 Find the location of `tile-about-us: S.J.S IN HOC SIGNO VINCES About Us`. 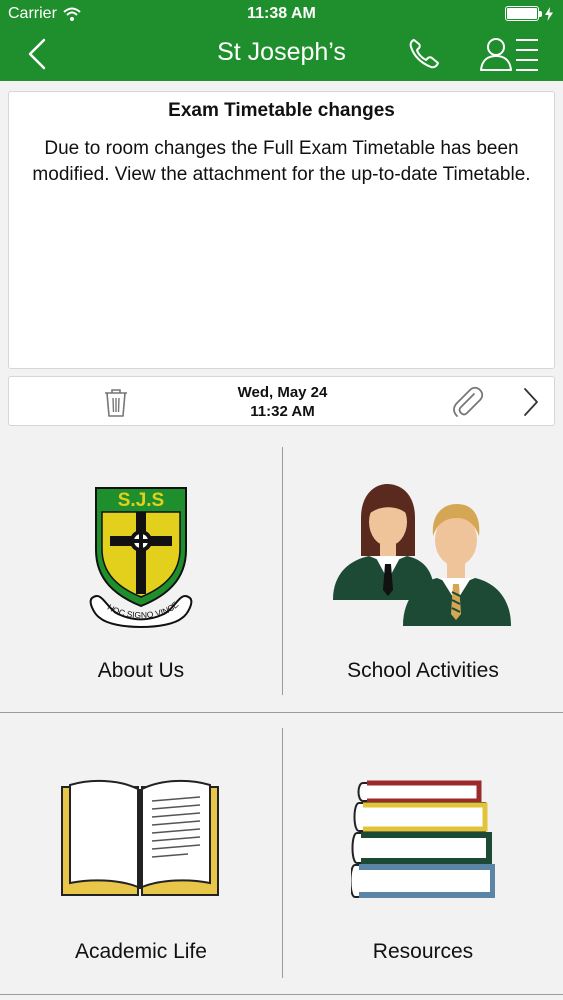

tile-about-us: S.J.S IN HOC SIGNO VINCES About Us is located at coordinates (141, 576).